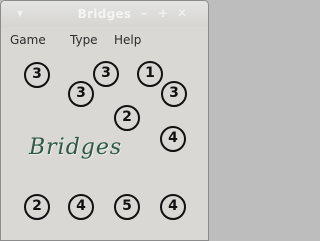 The image size is (320, 241). What do you see at coordinates (127, 40) in the screenshot?
I see `menu-help: Help` at bounding box center [127, 40].